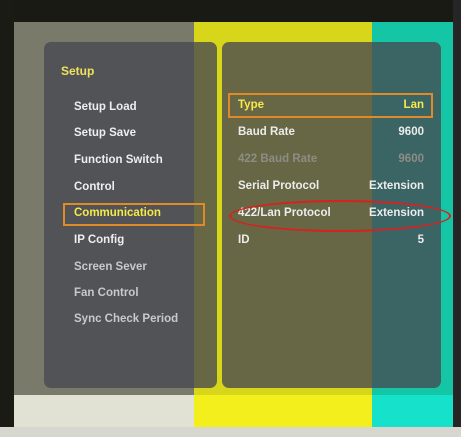  I want to click on setting-row-type: Type Lan, so click(331, 107).